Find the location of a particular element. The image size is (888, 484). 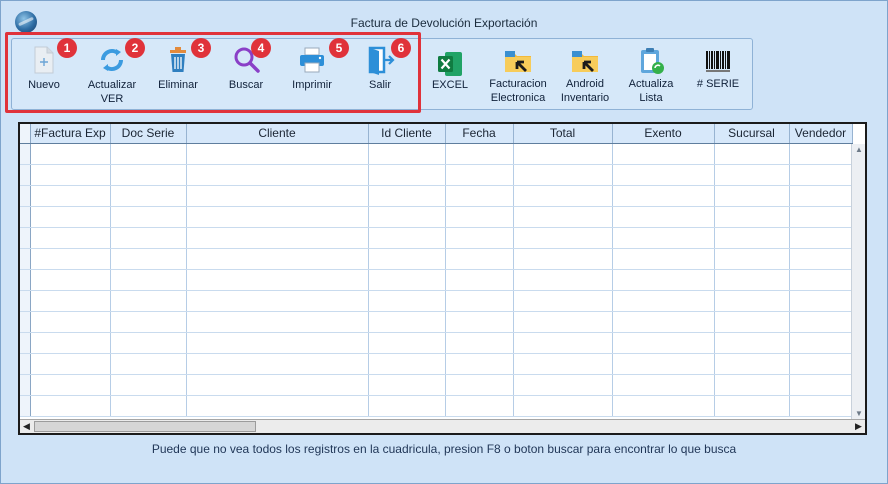

eliminar-button: 3 Eliminar is located at coordinates (183, 65).